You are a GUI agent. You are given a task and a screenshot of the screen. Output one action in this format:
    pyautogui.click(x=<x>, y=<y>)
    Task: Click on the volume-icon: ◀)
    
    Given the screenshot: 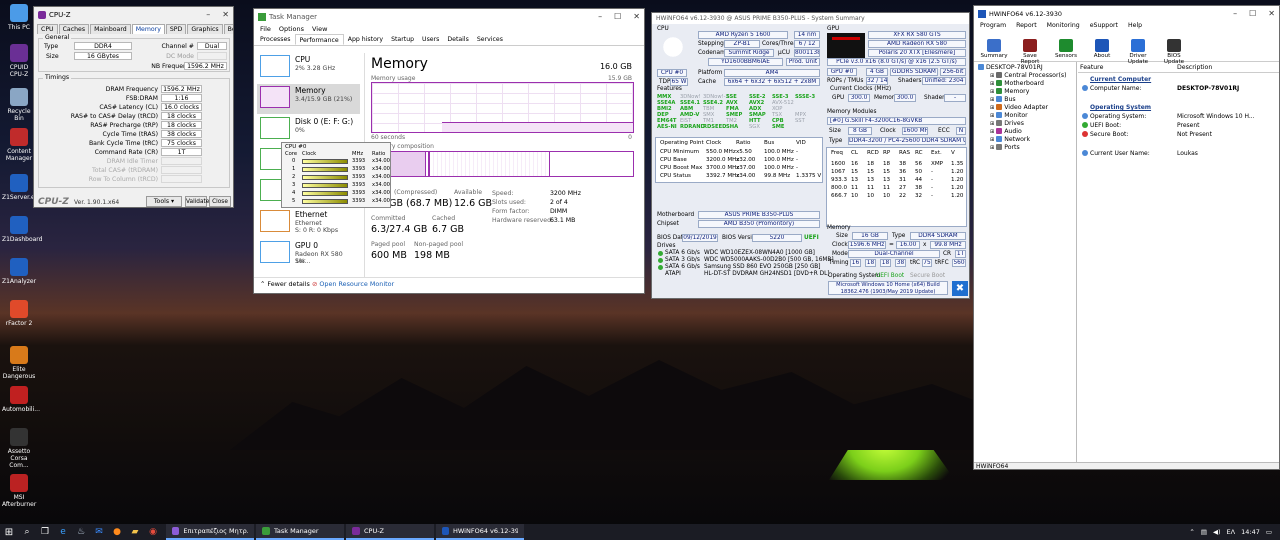 What is the action you would take?
    pyautogui.click(x=1217, y=532)
    